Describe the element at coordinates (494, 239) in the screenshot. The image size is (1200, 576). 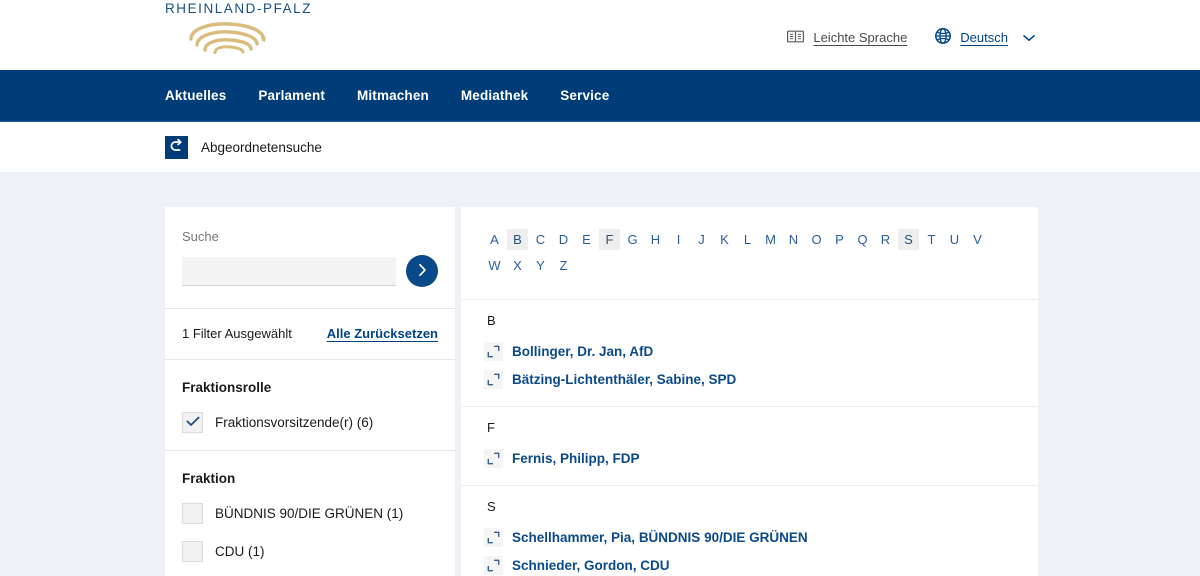
I see `alpha-letter-a: A` at that location.